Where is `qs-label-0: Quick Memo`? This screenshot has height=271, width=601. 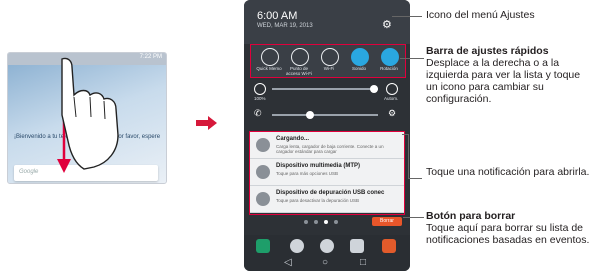
qs-label-0: Quick Memo is located at coordinates (269, 68).